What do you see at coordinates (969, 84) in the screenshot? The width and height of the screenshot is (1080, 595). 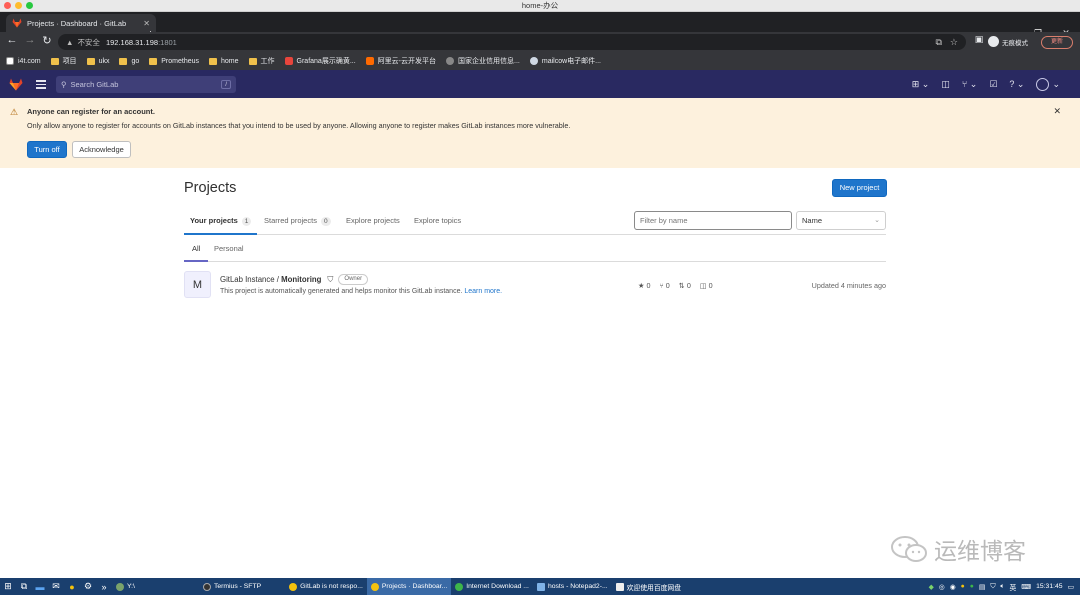 I see `merge-requests-icon: ⑂ ⌄` at bounding box center [969, 84].